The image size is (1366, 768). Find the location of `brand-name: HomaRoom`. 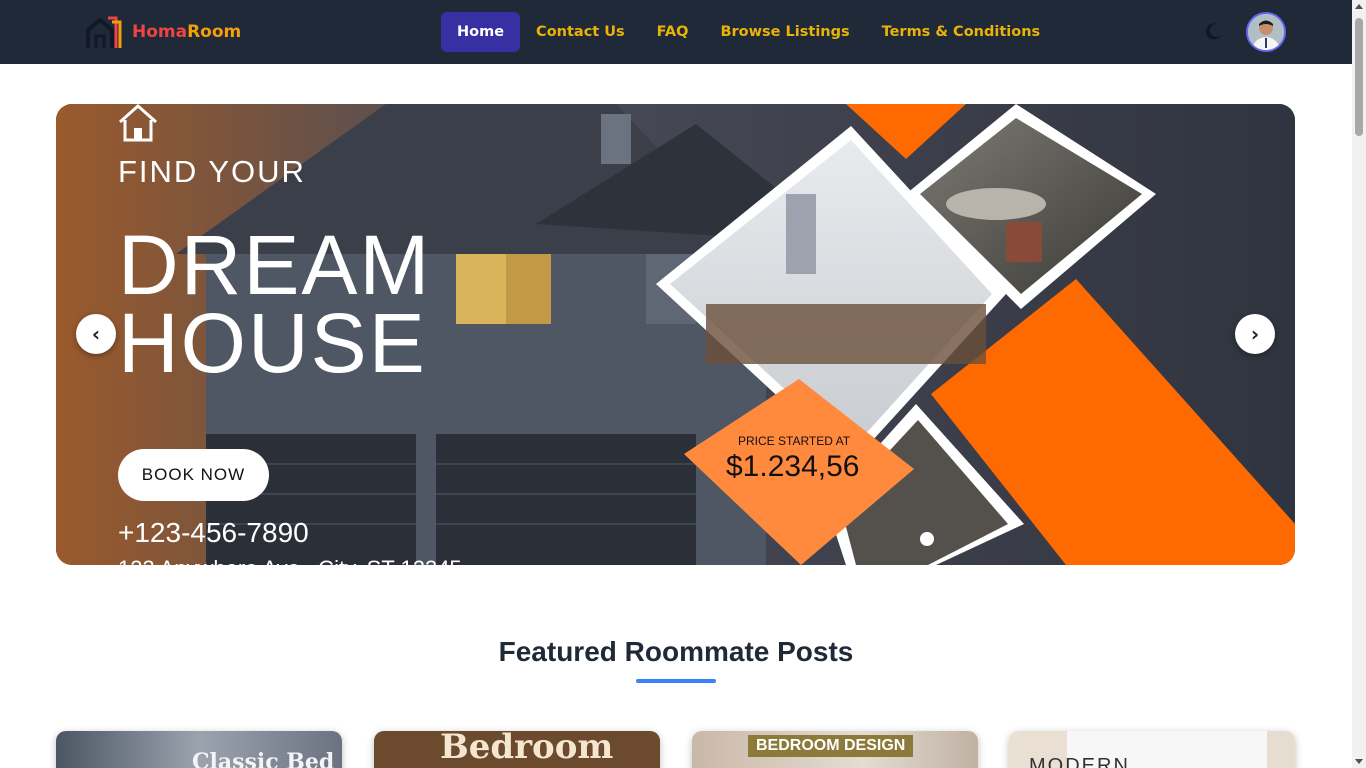

brand-name: HomaRoom is located at coordinates (186, 32).